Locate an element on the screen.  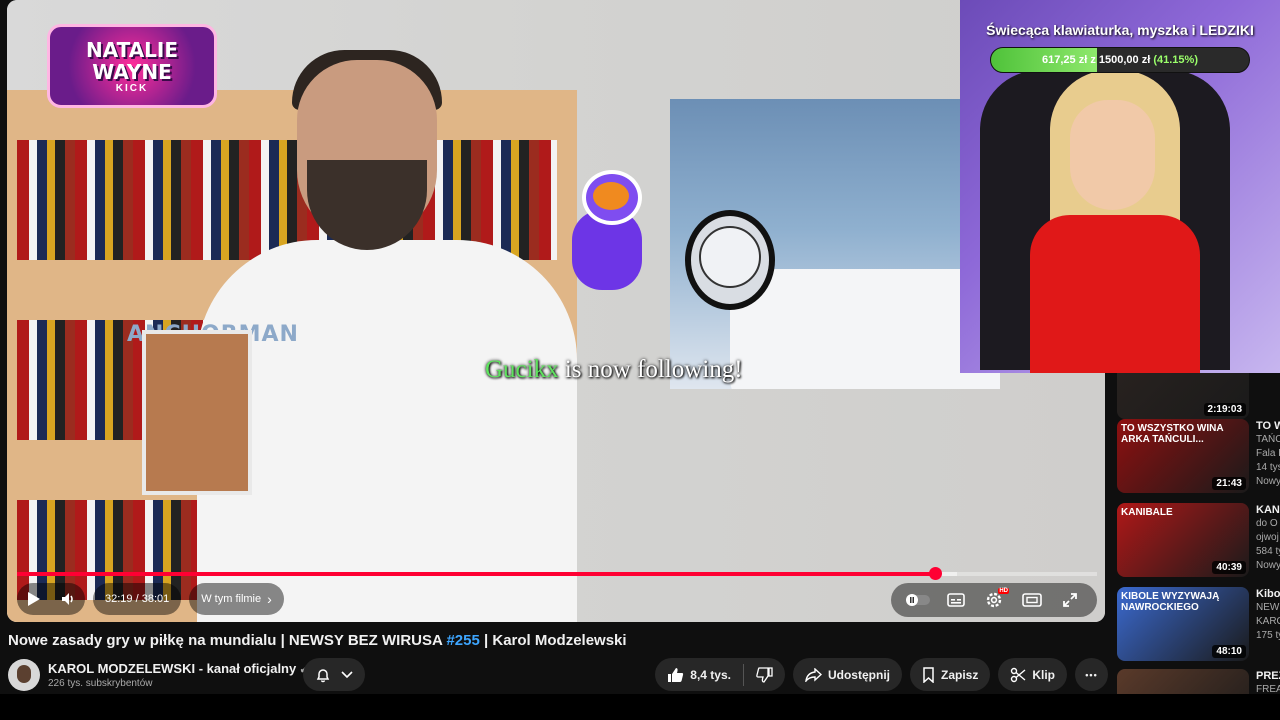
share-button: Udostępnij is located at coordinates (847, 674).